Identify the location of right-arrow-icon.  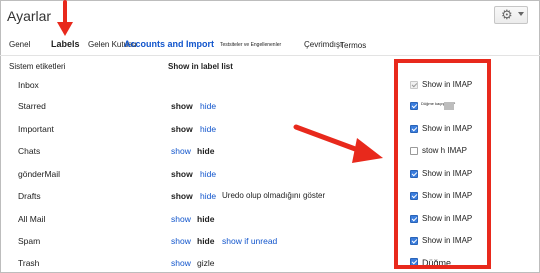
(338, 143).